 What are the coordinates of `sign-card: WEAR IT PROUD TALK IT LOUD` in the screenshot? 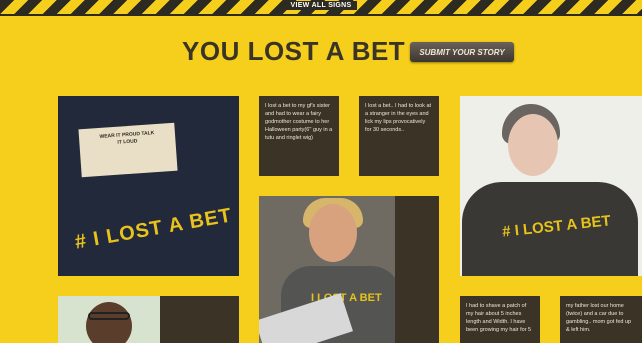 It's located at (128, 150).